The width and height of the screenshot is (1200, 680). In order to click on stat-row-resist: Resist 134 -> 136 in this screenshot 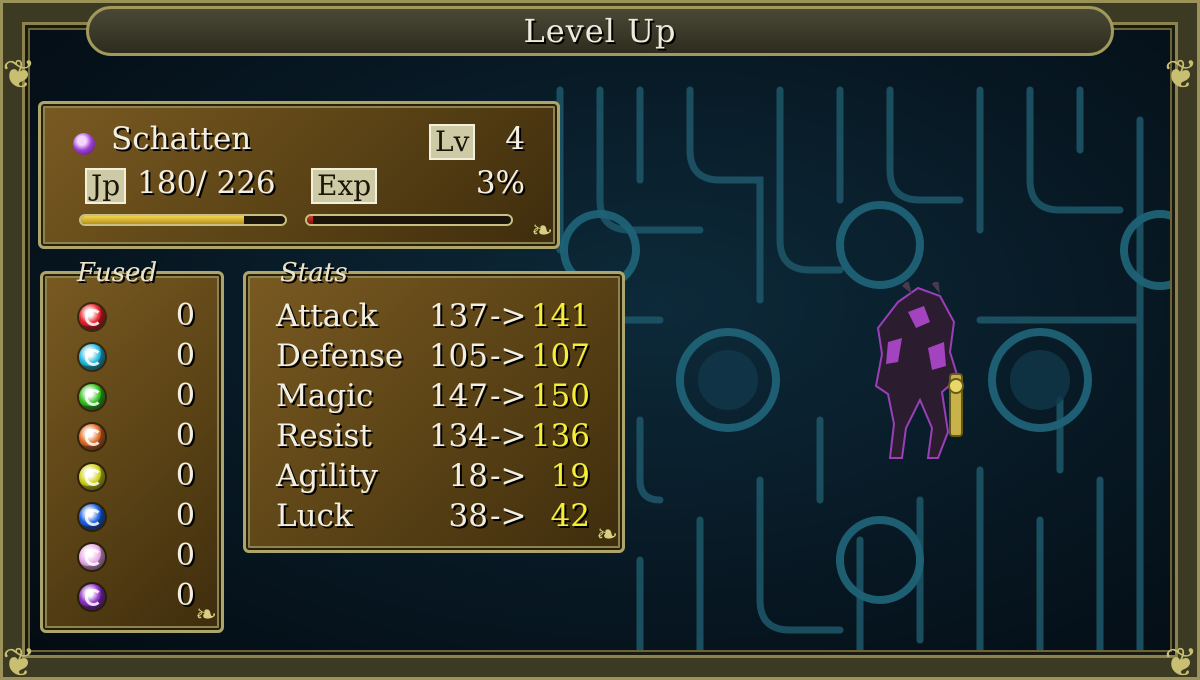, I will do `click(437, 436)`.